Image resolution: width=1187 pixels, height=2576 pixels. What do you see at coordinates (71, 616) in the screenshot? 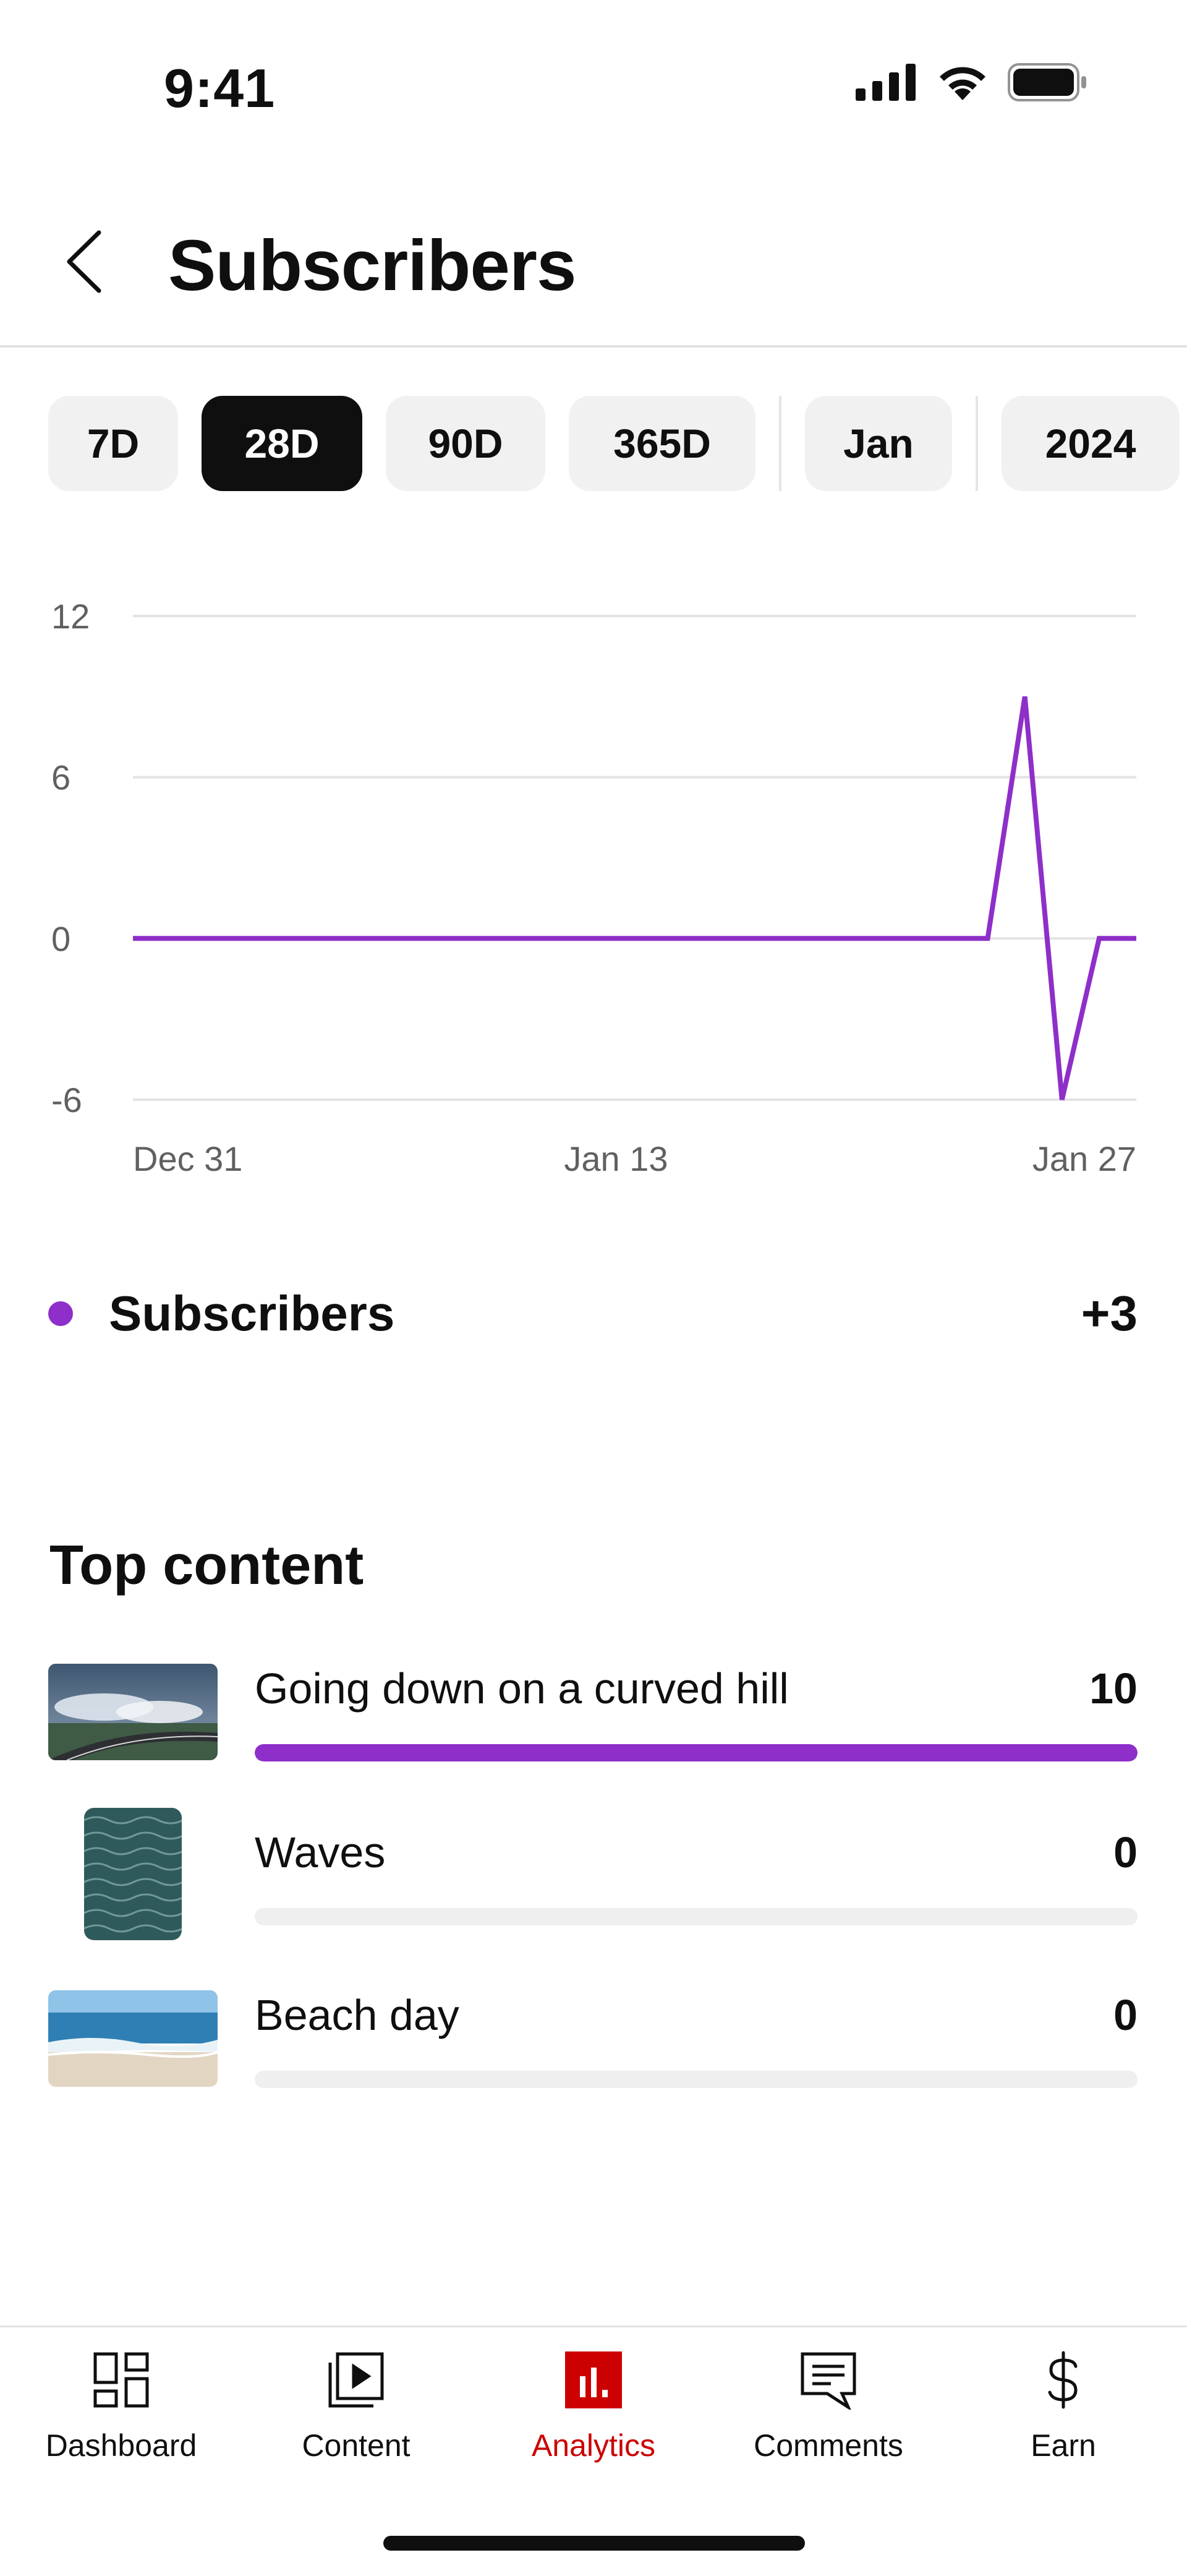
I see `y-tick-label: 12` at bounding box center [71, 616].